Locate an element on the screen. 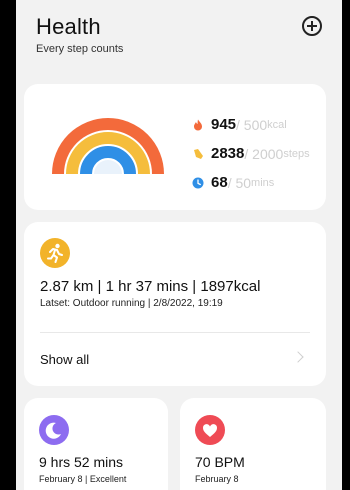 This screenshot has height=490, width=350. show-all-link: Show all is located at coordinates (64, 359).